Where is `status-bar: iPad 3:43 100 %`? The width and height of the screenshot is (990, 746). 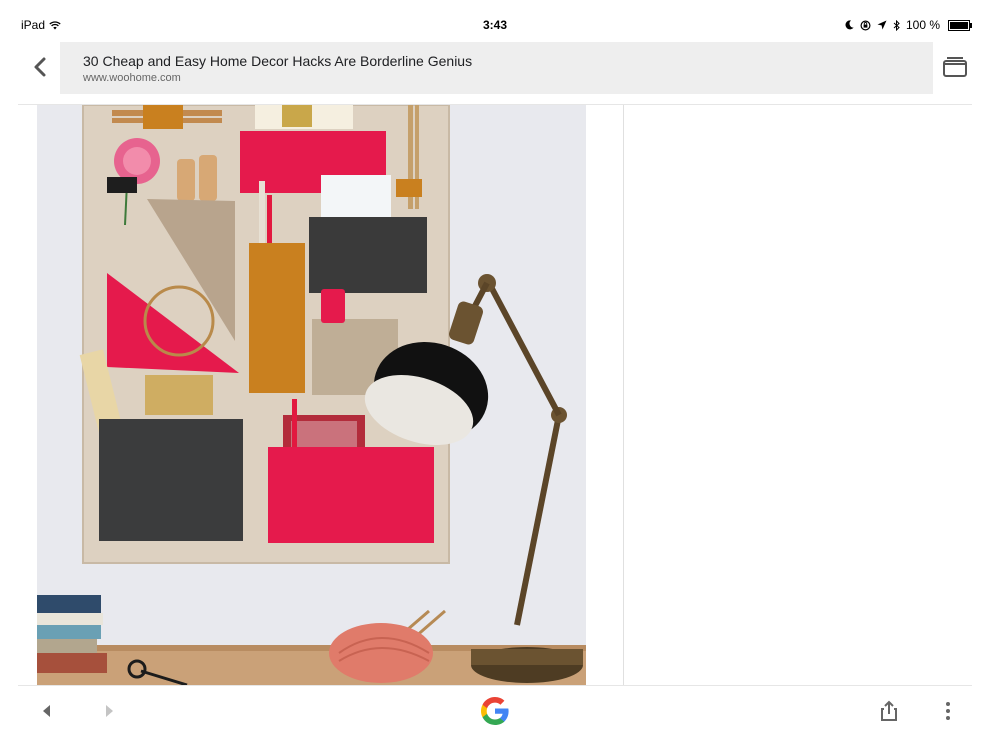 status-bar: iPad 3:43 100 % is located at coordinates (495, 25).